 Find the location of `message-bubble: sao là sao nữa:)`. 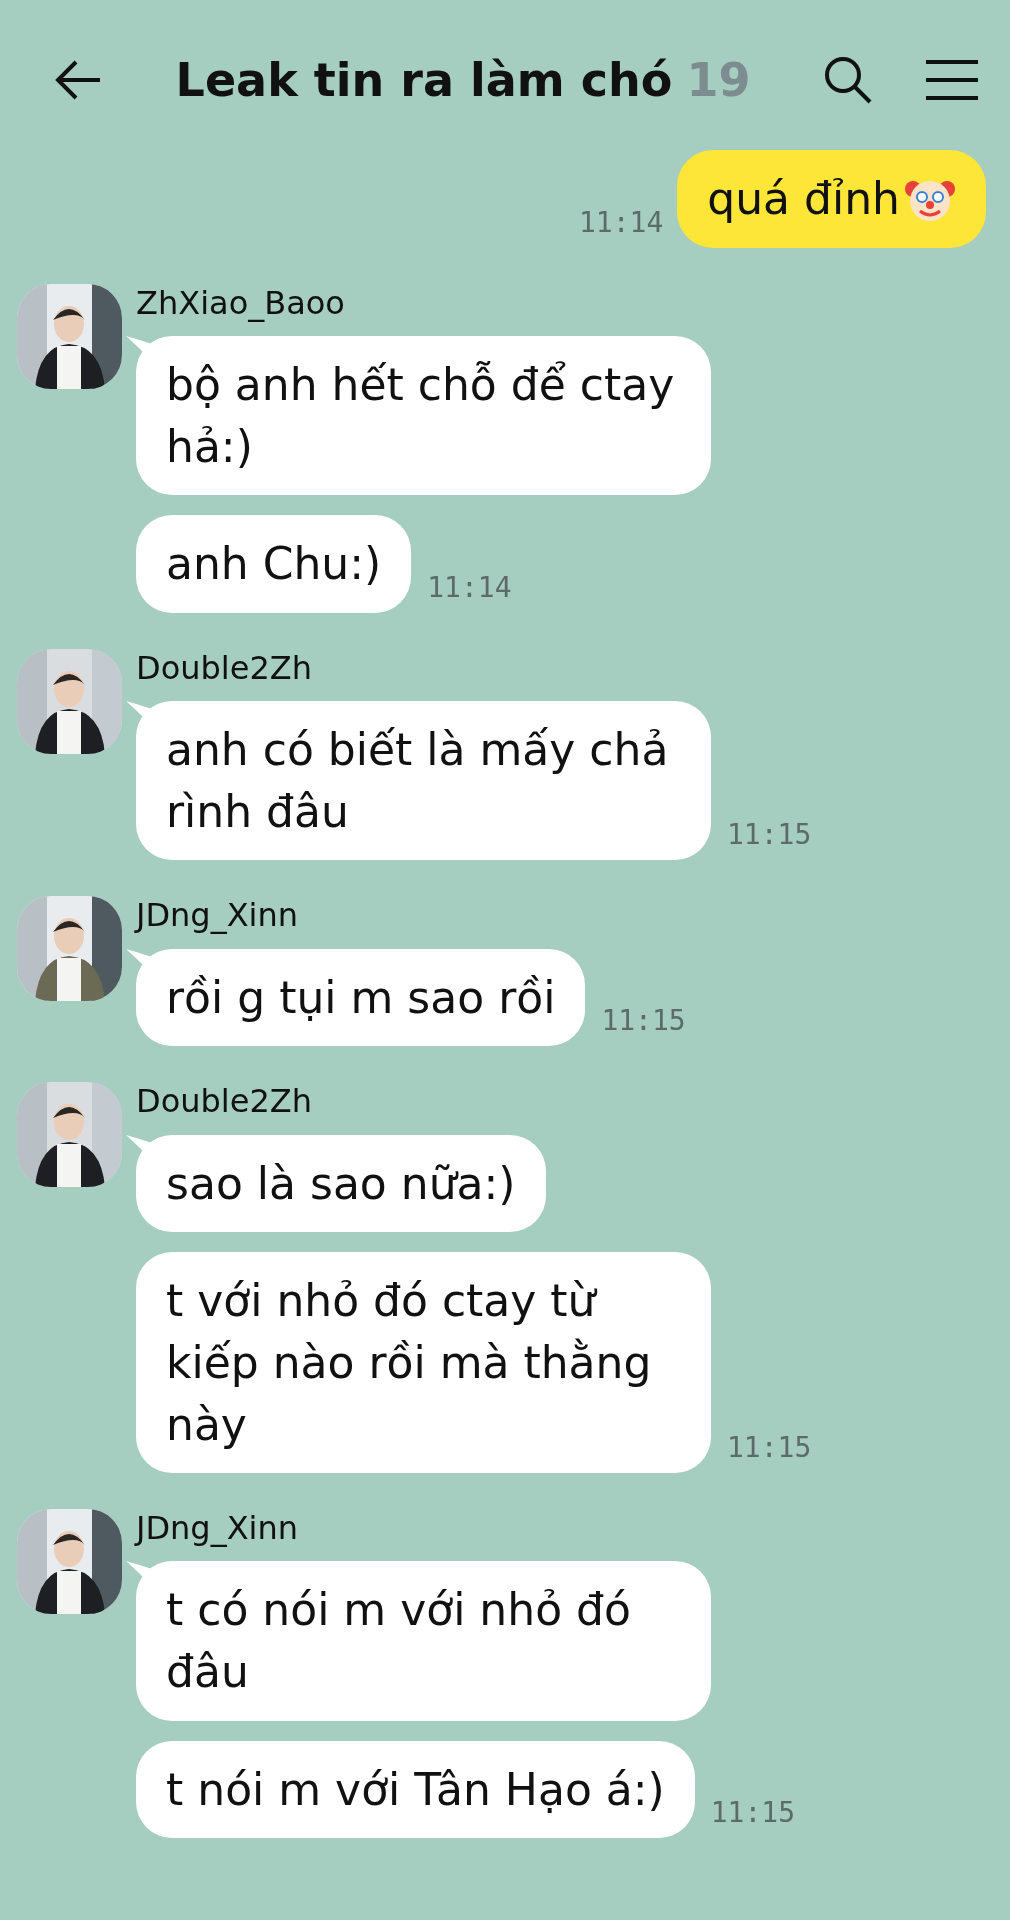

message-bubble: sao là sao nữa:) is located at coordinates (341, 1183).